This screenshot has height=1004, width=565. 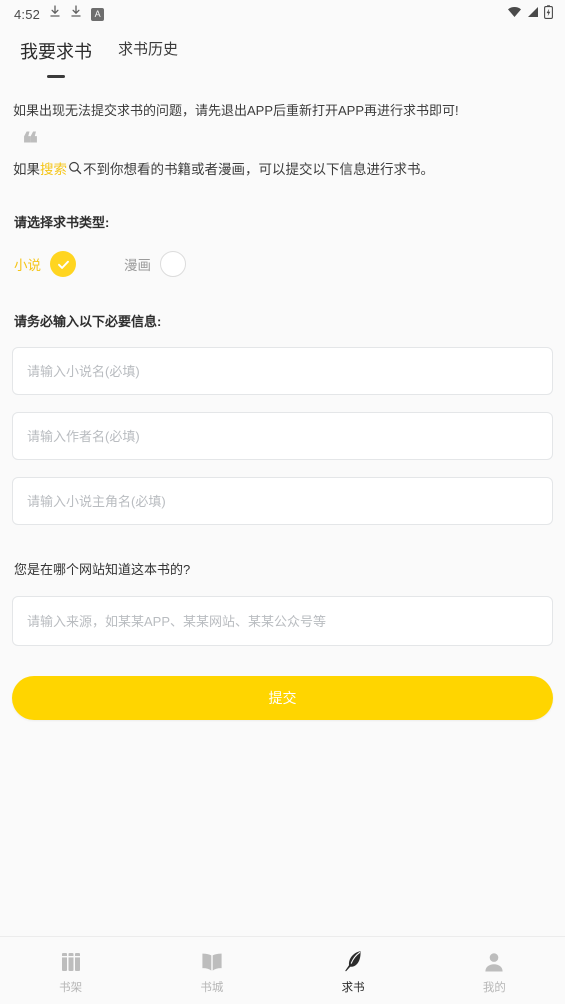 What do you see at coordinates (30, 145) in the screenshot?
I see `quote-mark-icon: ❝` at bounding box center [30, 145].